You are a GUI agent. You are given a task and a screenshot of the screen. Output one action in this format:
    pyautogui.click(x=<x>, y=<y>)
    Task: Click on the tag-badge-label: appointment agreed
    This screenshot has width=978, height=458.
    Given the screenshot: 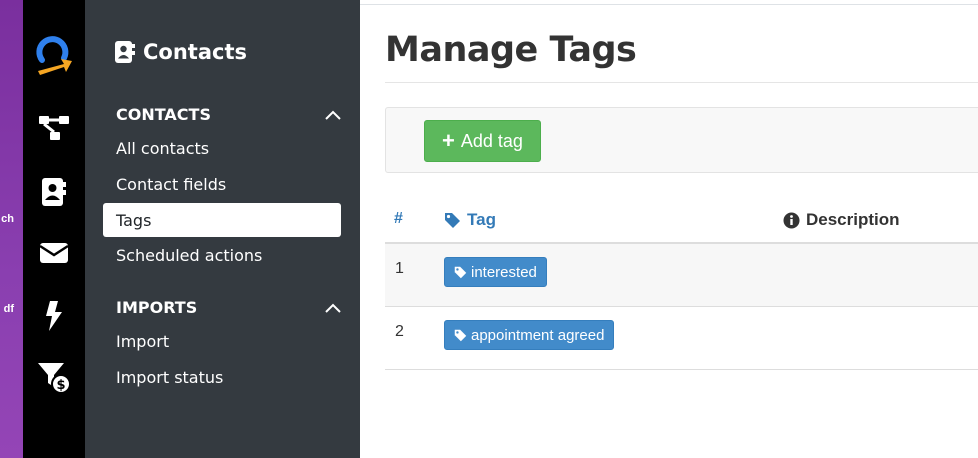 What is the action you would take?
    pyautogui.click(x=538, y=335)
    